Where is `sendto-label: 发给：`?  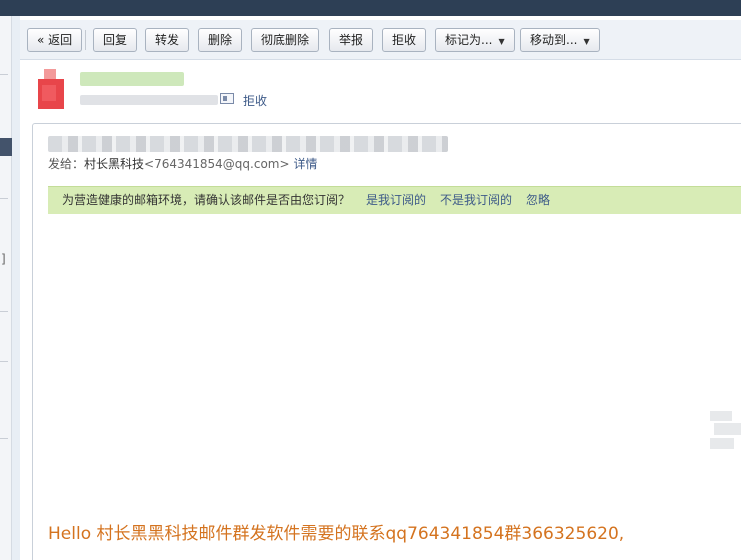 sendto-label: 发给： is located at coordinates (66, 164).